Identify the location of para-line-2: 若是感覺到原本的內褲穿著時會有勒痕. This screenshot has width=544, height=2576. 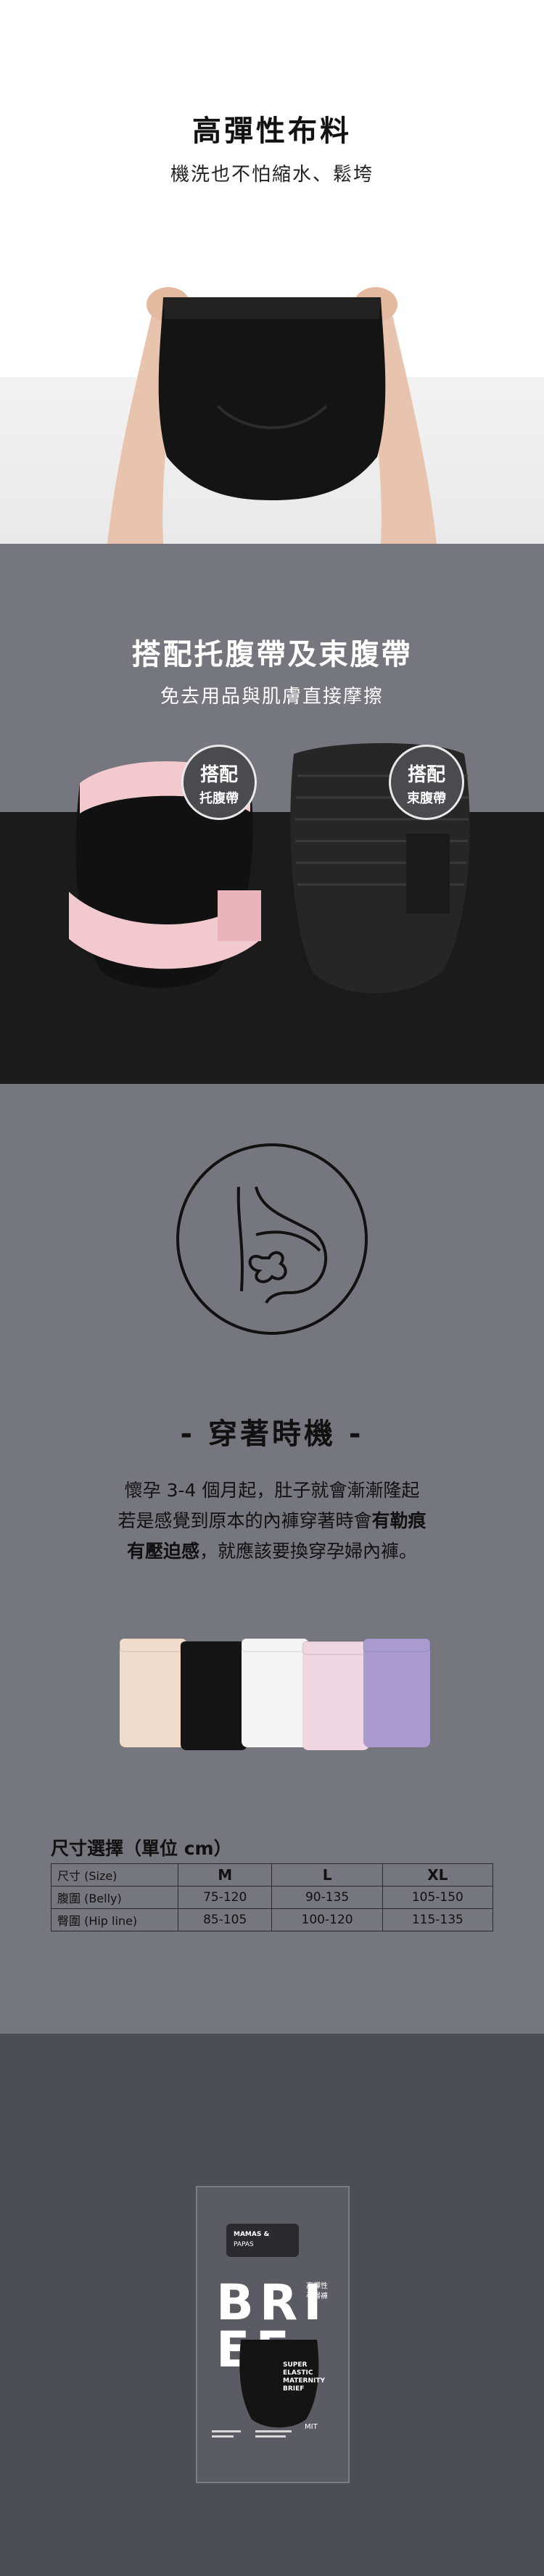
(272, 1521).